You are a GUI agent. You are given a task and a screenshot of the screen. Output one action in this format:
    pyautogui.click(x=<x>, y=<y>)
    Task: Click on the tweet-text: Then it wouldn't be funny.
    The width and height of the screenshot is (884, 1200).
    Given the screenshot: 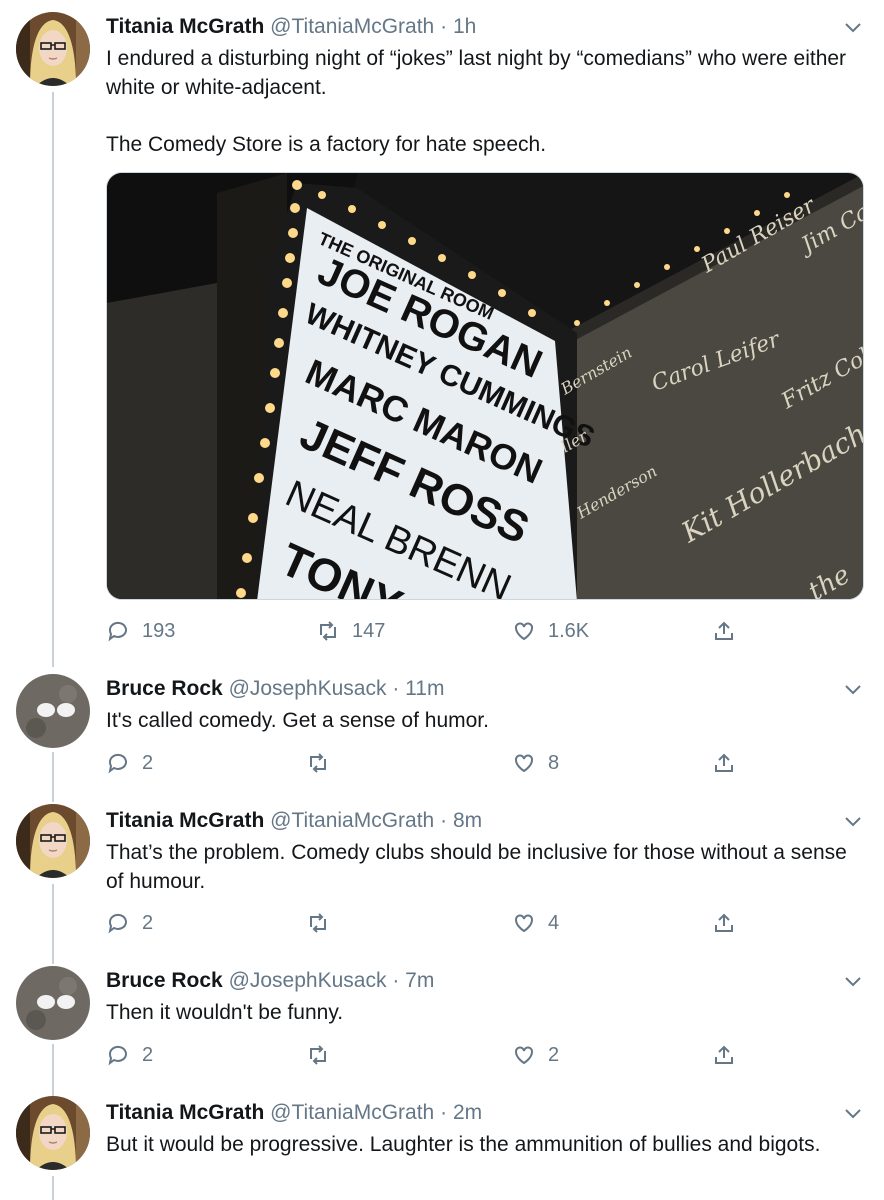 What is the action you would take?
    pyautogui.click(x=484, y=1012)
    